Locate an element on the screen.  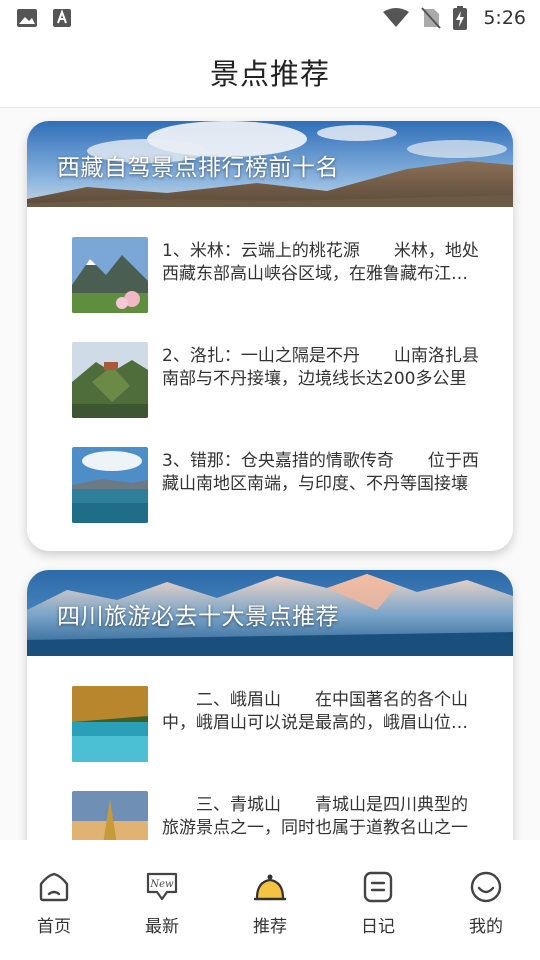
recommend-bell-icon is located at coordinates (270, 887).